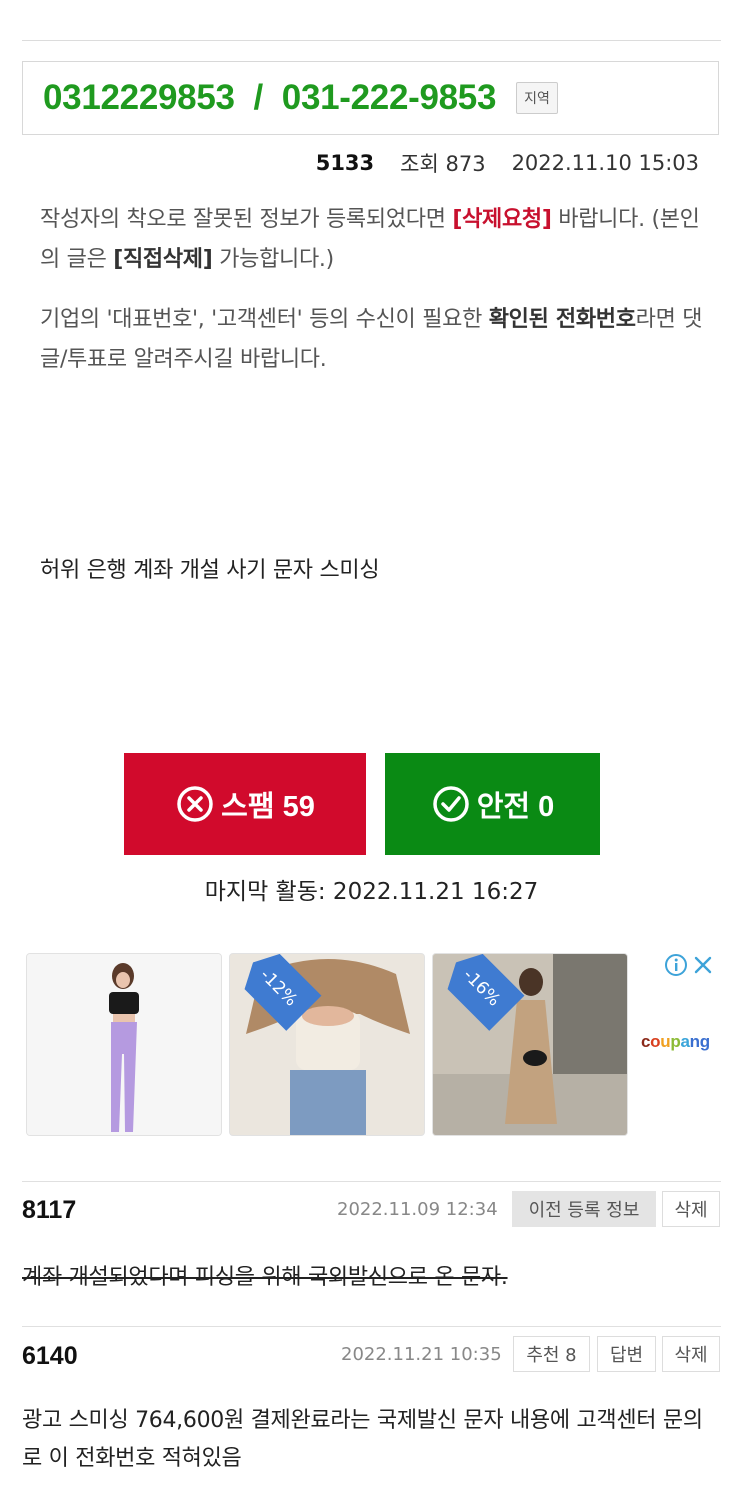  Describe the element at coordinates (689, 965) in the screenshot. I see `ad-controls` at that location.